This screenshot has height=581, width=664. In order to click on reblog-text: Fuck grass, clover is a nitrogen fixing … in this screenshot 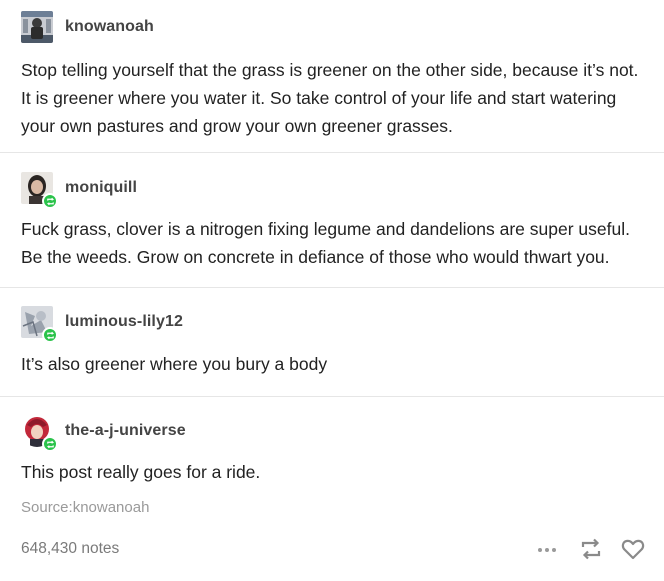, I will do `click(325, 243)`.